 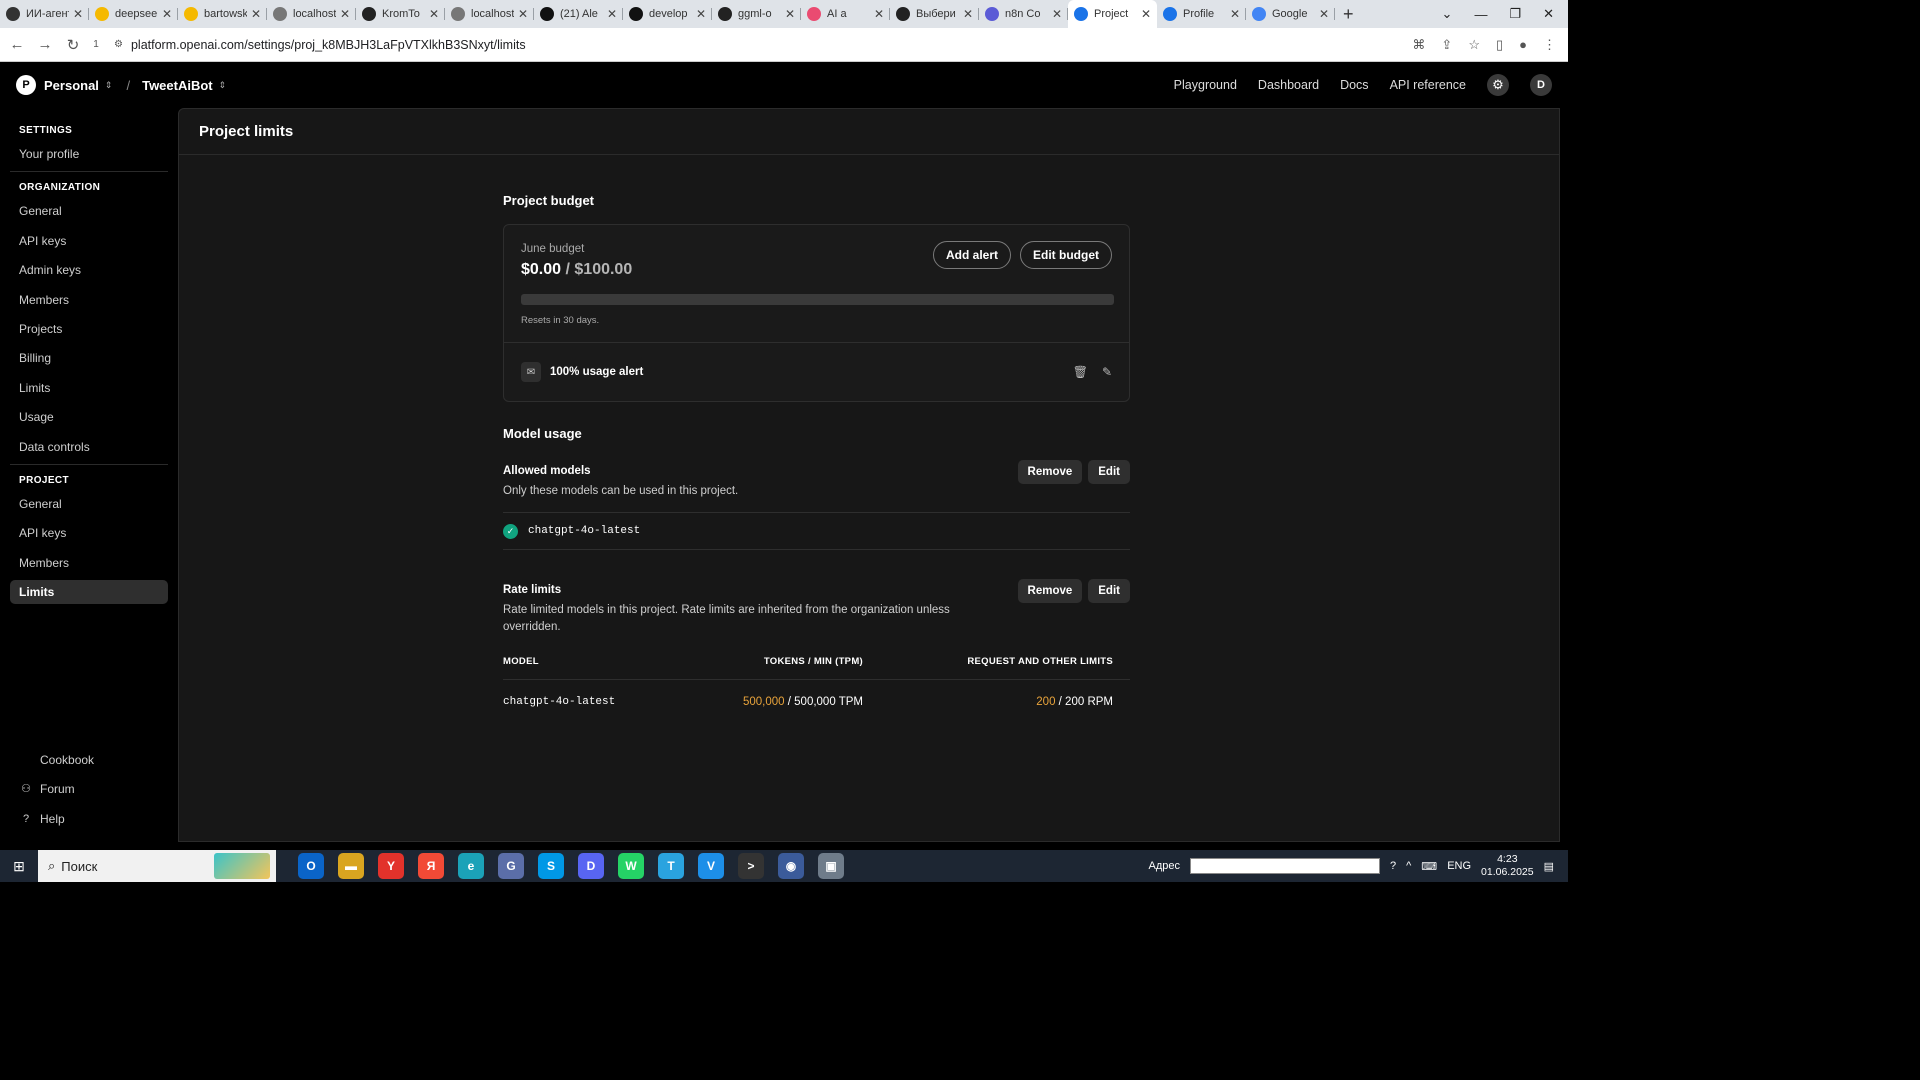 I want to click on help-tray-icon: ?, so click(x=1393, y=866).